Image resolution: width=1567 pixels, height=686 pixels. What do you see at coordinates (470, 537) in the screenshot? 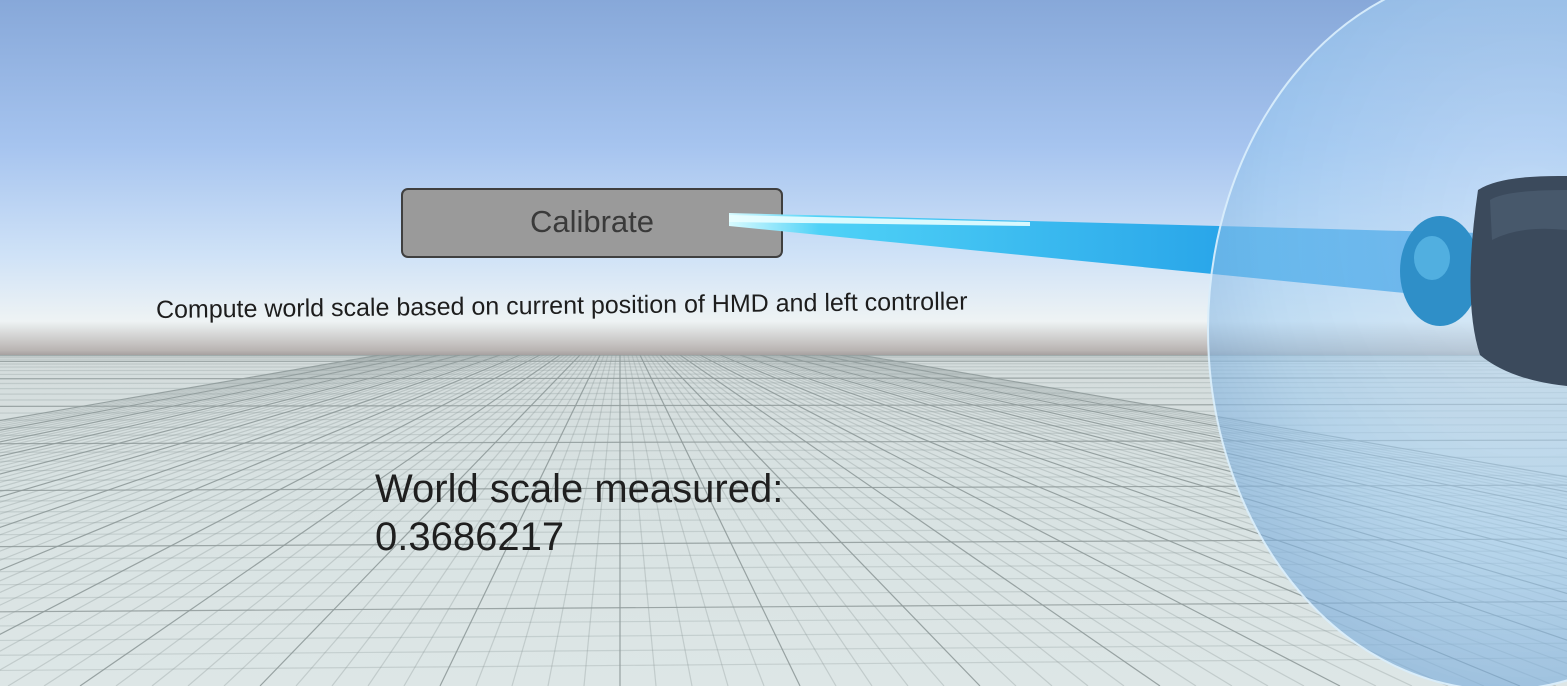
I see `world-scale-value: 0.3686217` at bounding box center [470, 537].